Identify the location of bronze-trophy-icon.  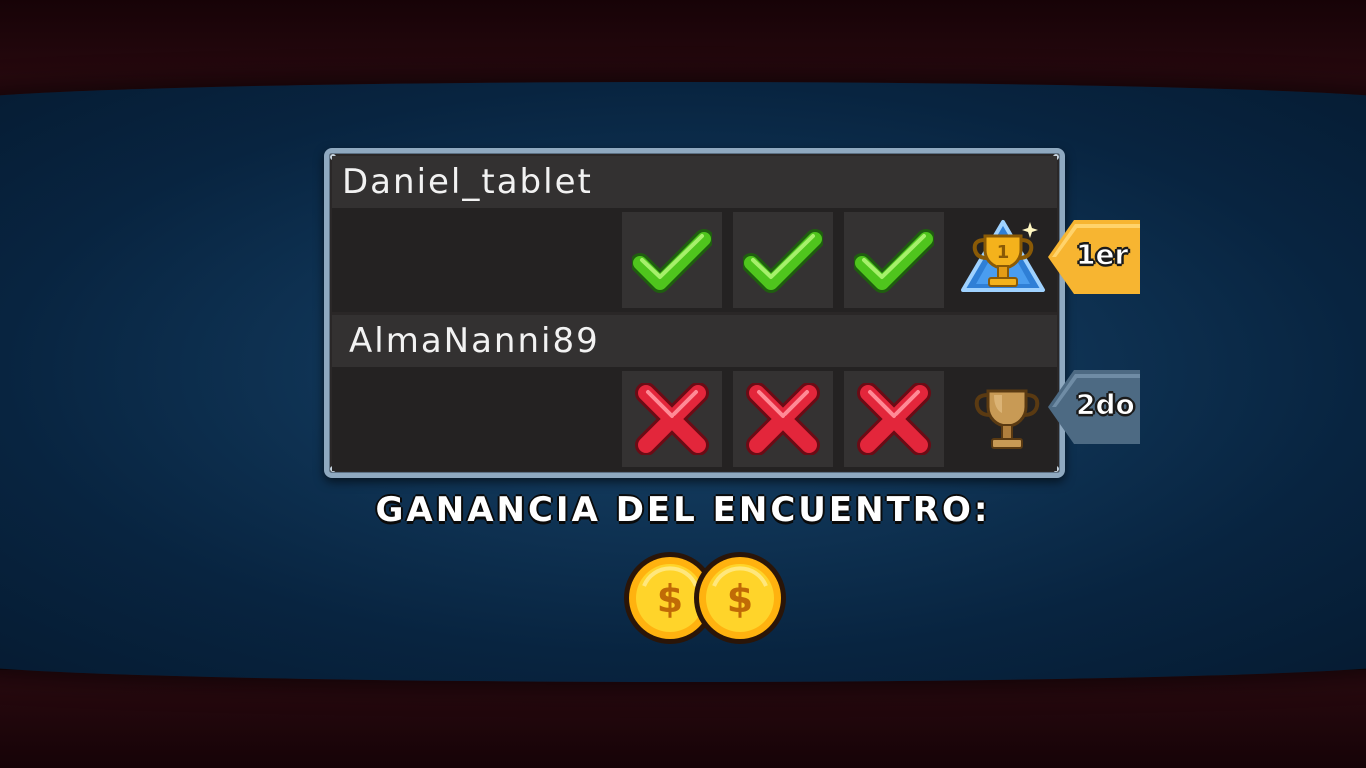
(1007, 419).